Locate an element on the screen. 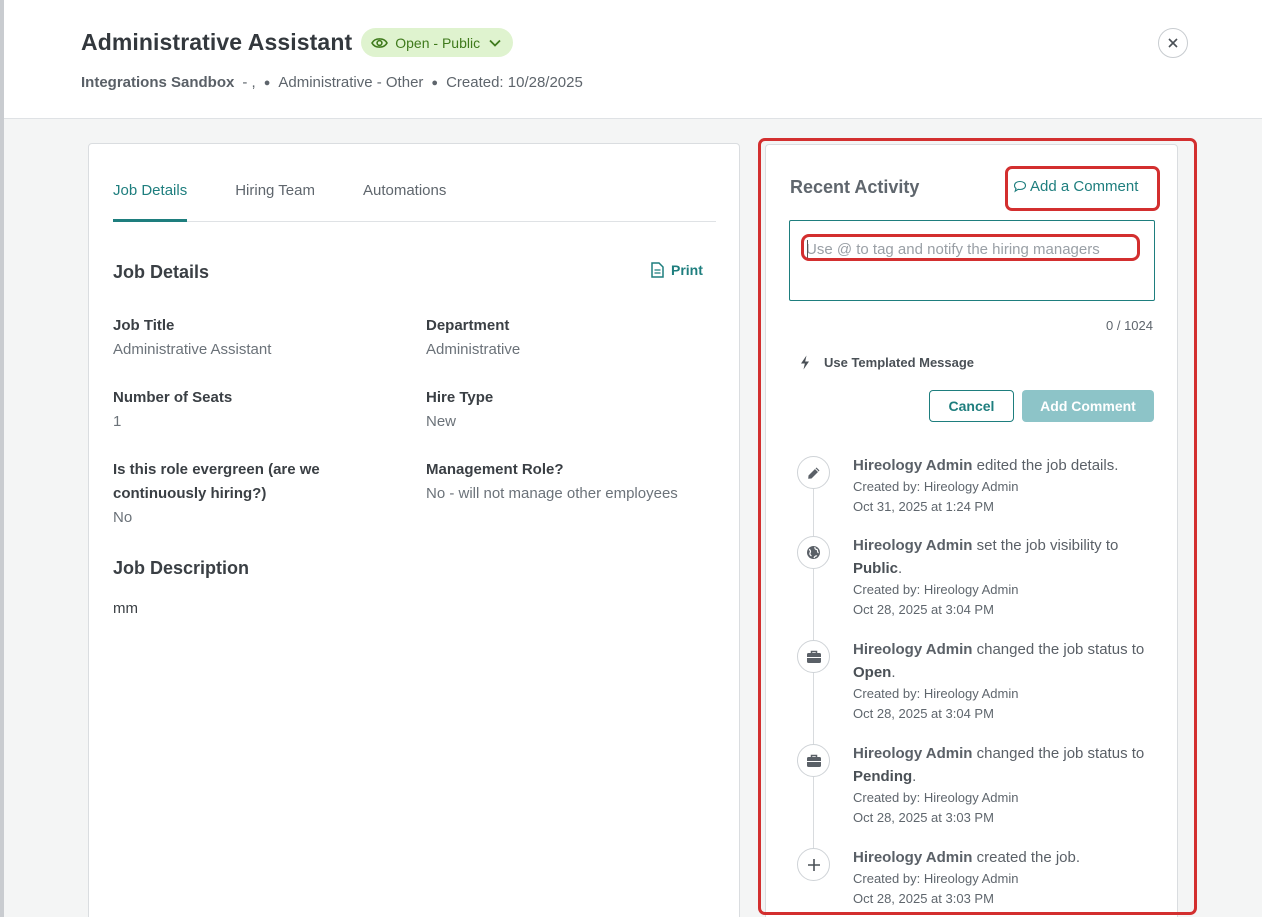 This screenshot has height=917, width=1262. job-category: Administrative - Other is located at coordinates (351, 82).